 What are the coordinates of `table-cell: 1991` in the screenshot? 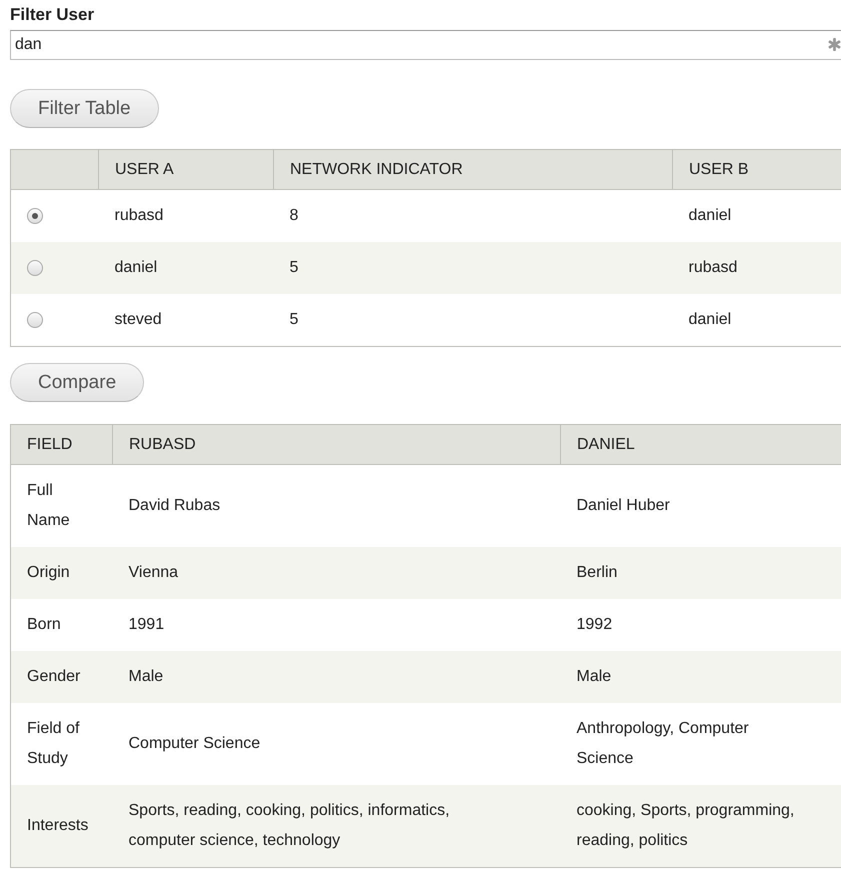 It's located at (336, 625).